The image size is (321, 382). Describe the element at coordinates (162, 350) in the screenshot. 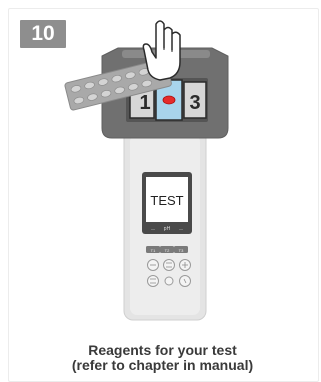

I see `caption-line-1: Reagents for your test` at that location.